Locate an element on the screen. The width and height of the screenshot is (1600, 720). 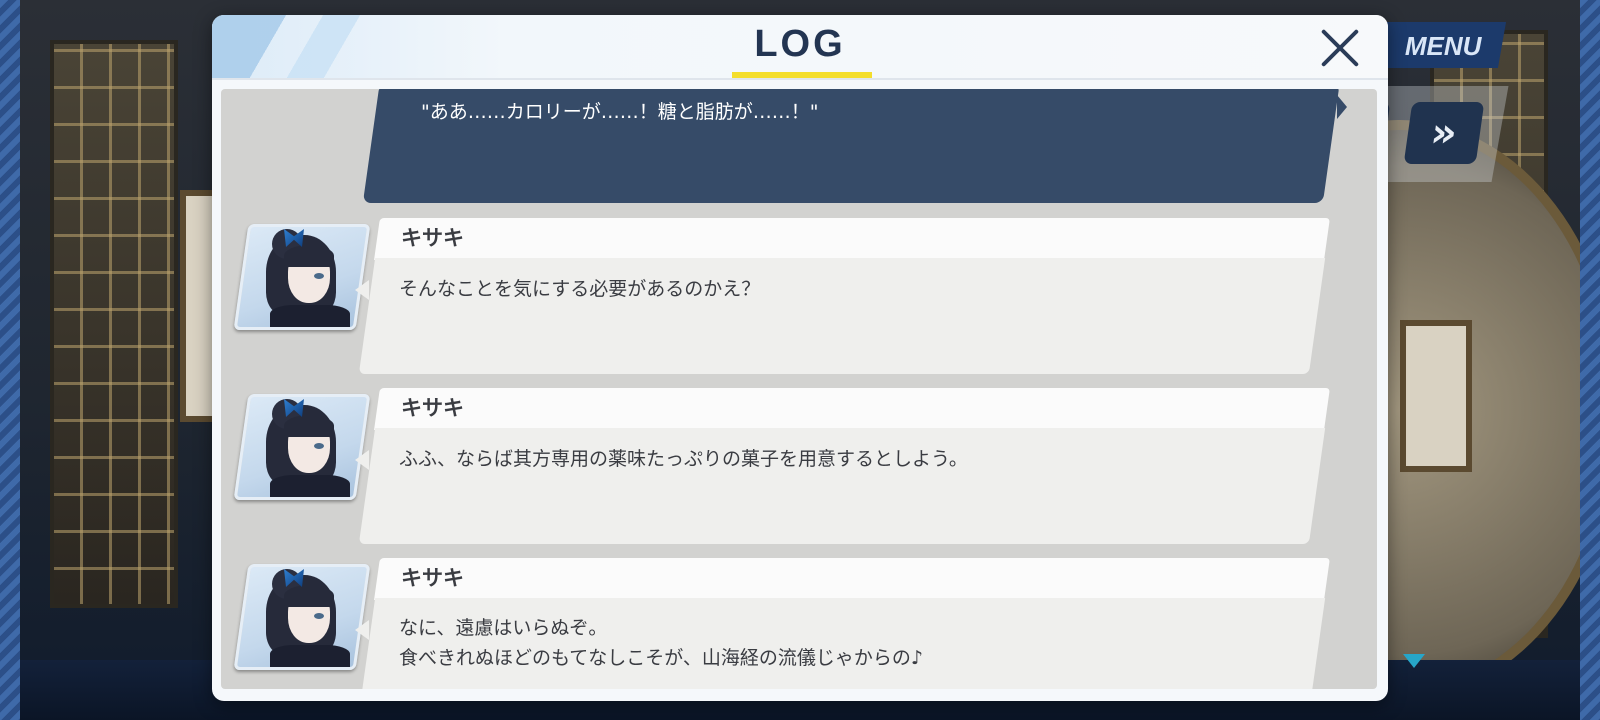
edge-stripe-right is located at coordinates (1590, 360).